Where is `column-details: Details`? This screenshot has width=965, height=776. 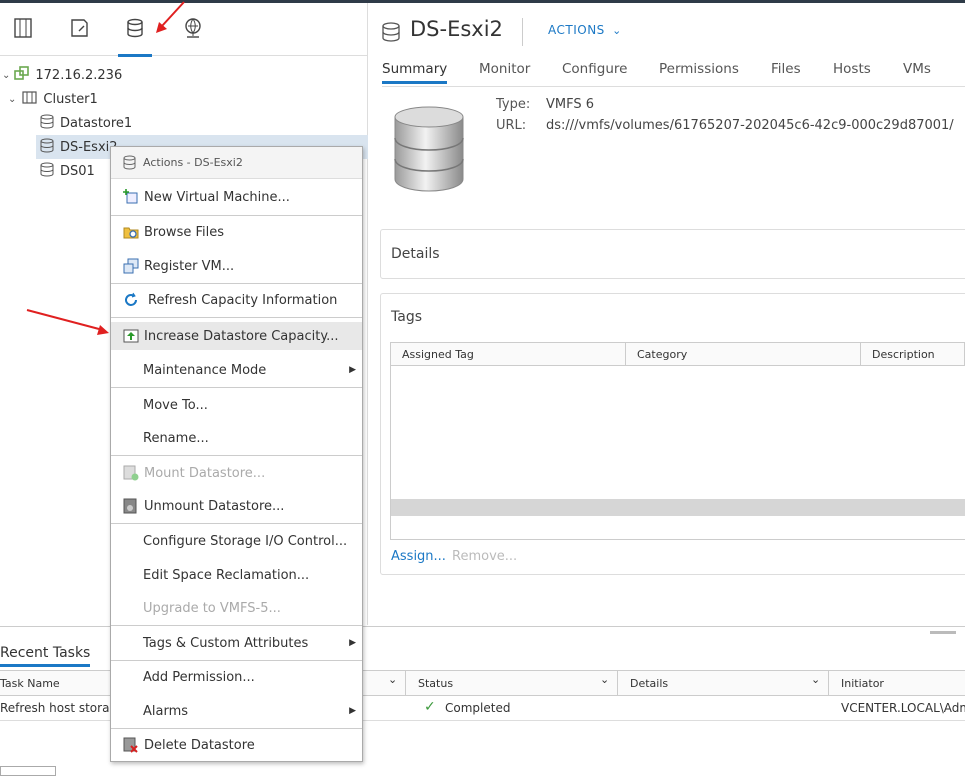 column-details: Details is located at coordinates (649, 683).